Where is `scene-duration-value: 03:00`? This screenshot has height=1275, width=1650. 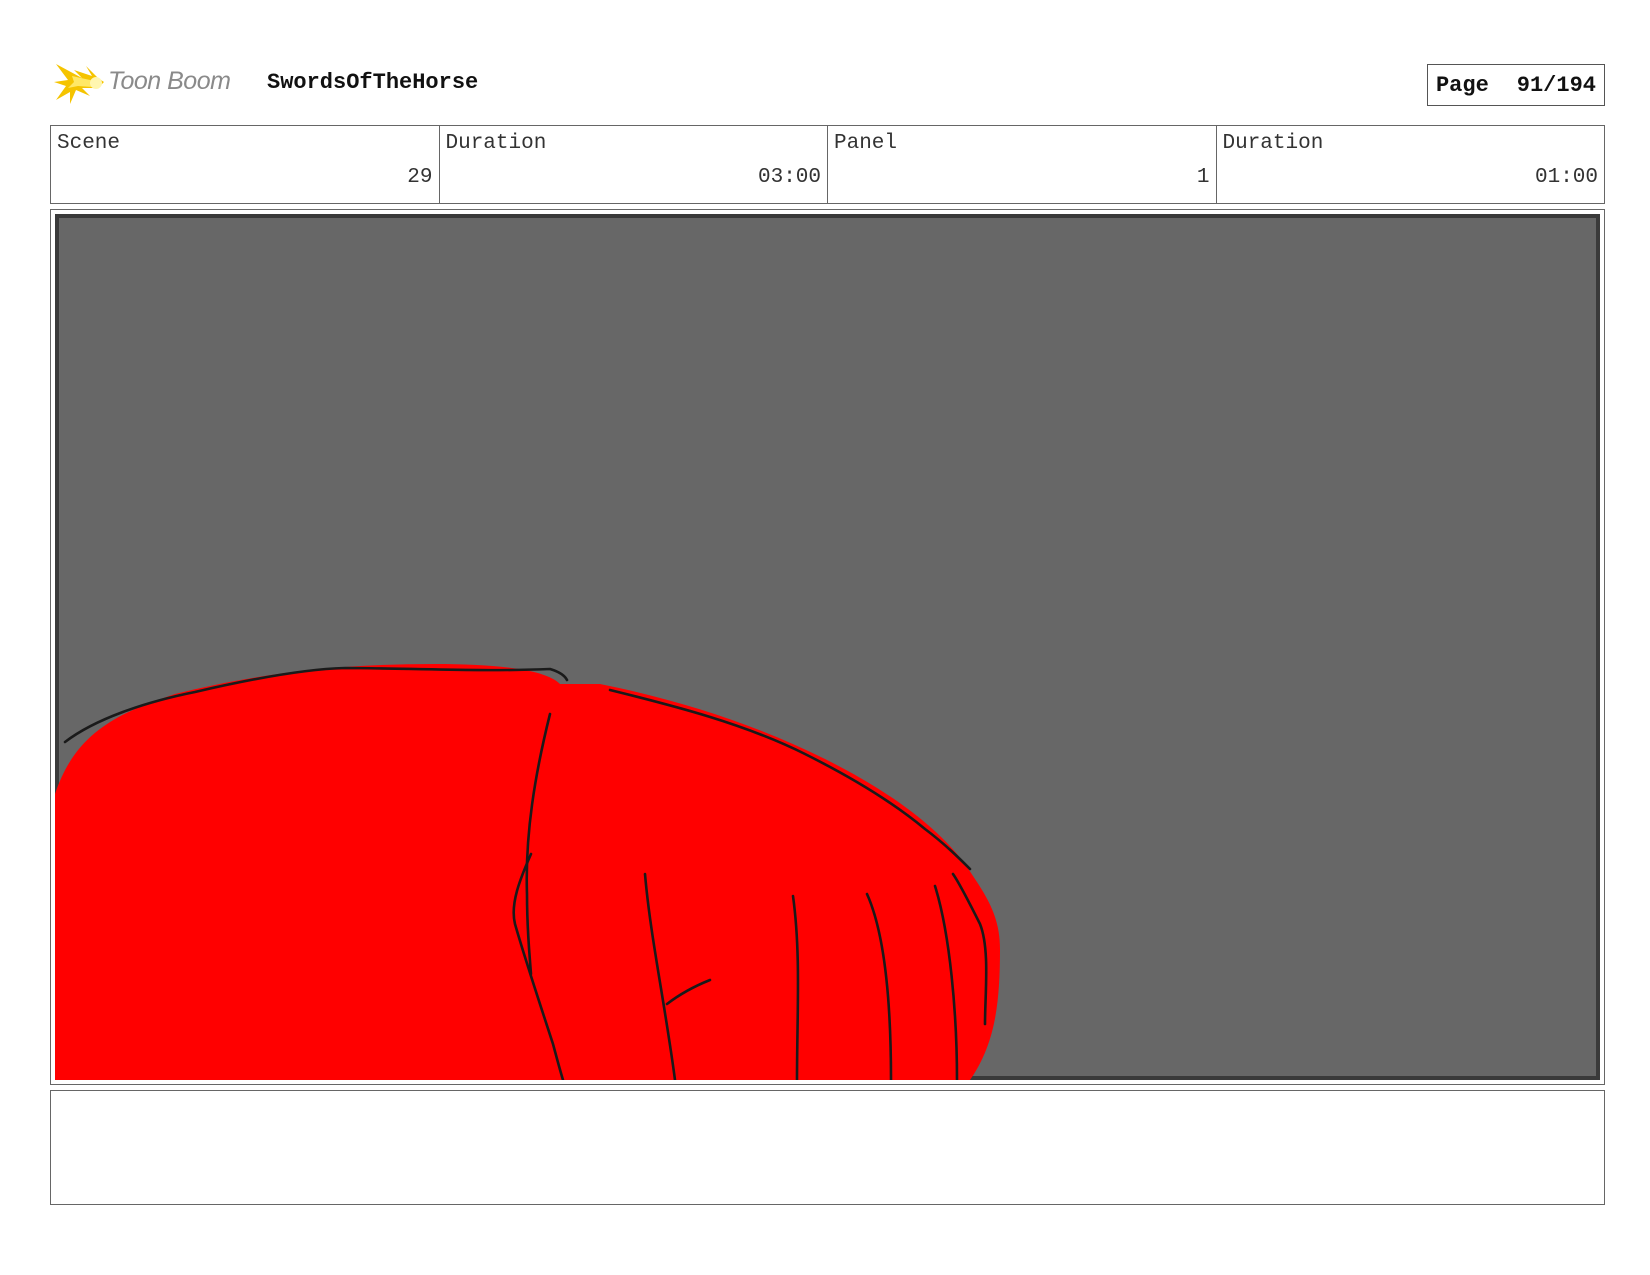
scene-duration-value: 03:00 is located at coordinates (789, 177).